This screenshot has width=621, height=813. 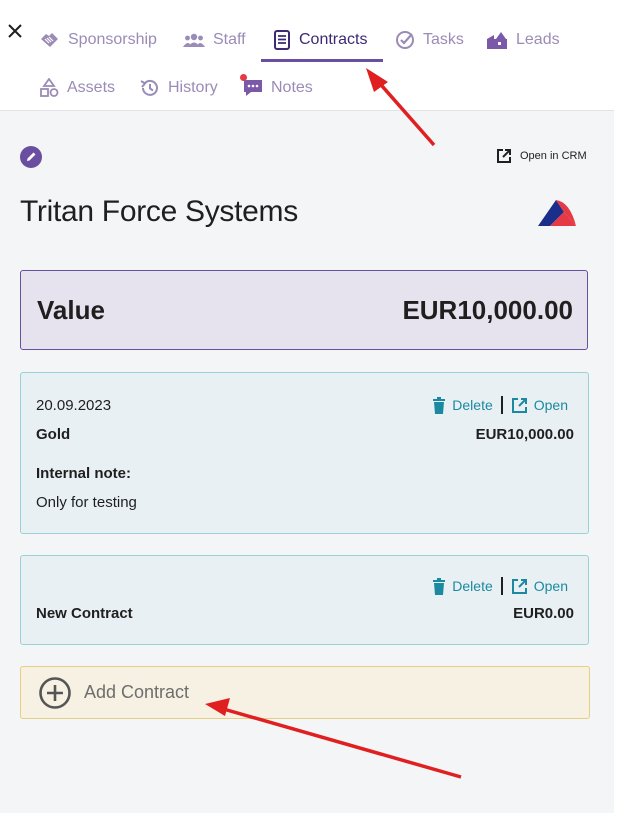 I want to click on tab-label: Tasks, so click(x=443, y=39).